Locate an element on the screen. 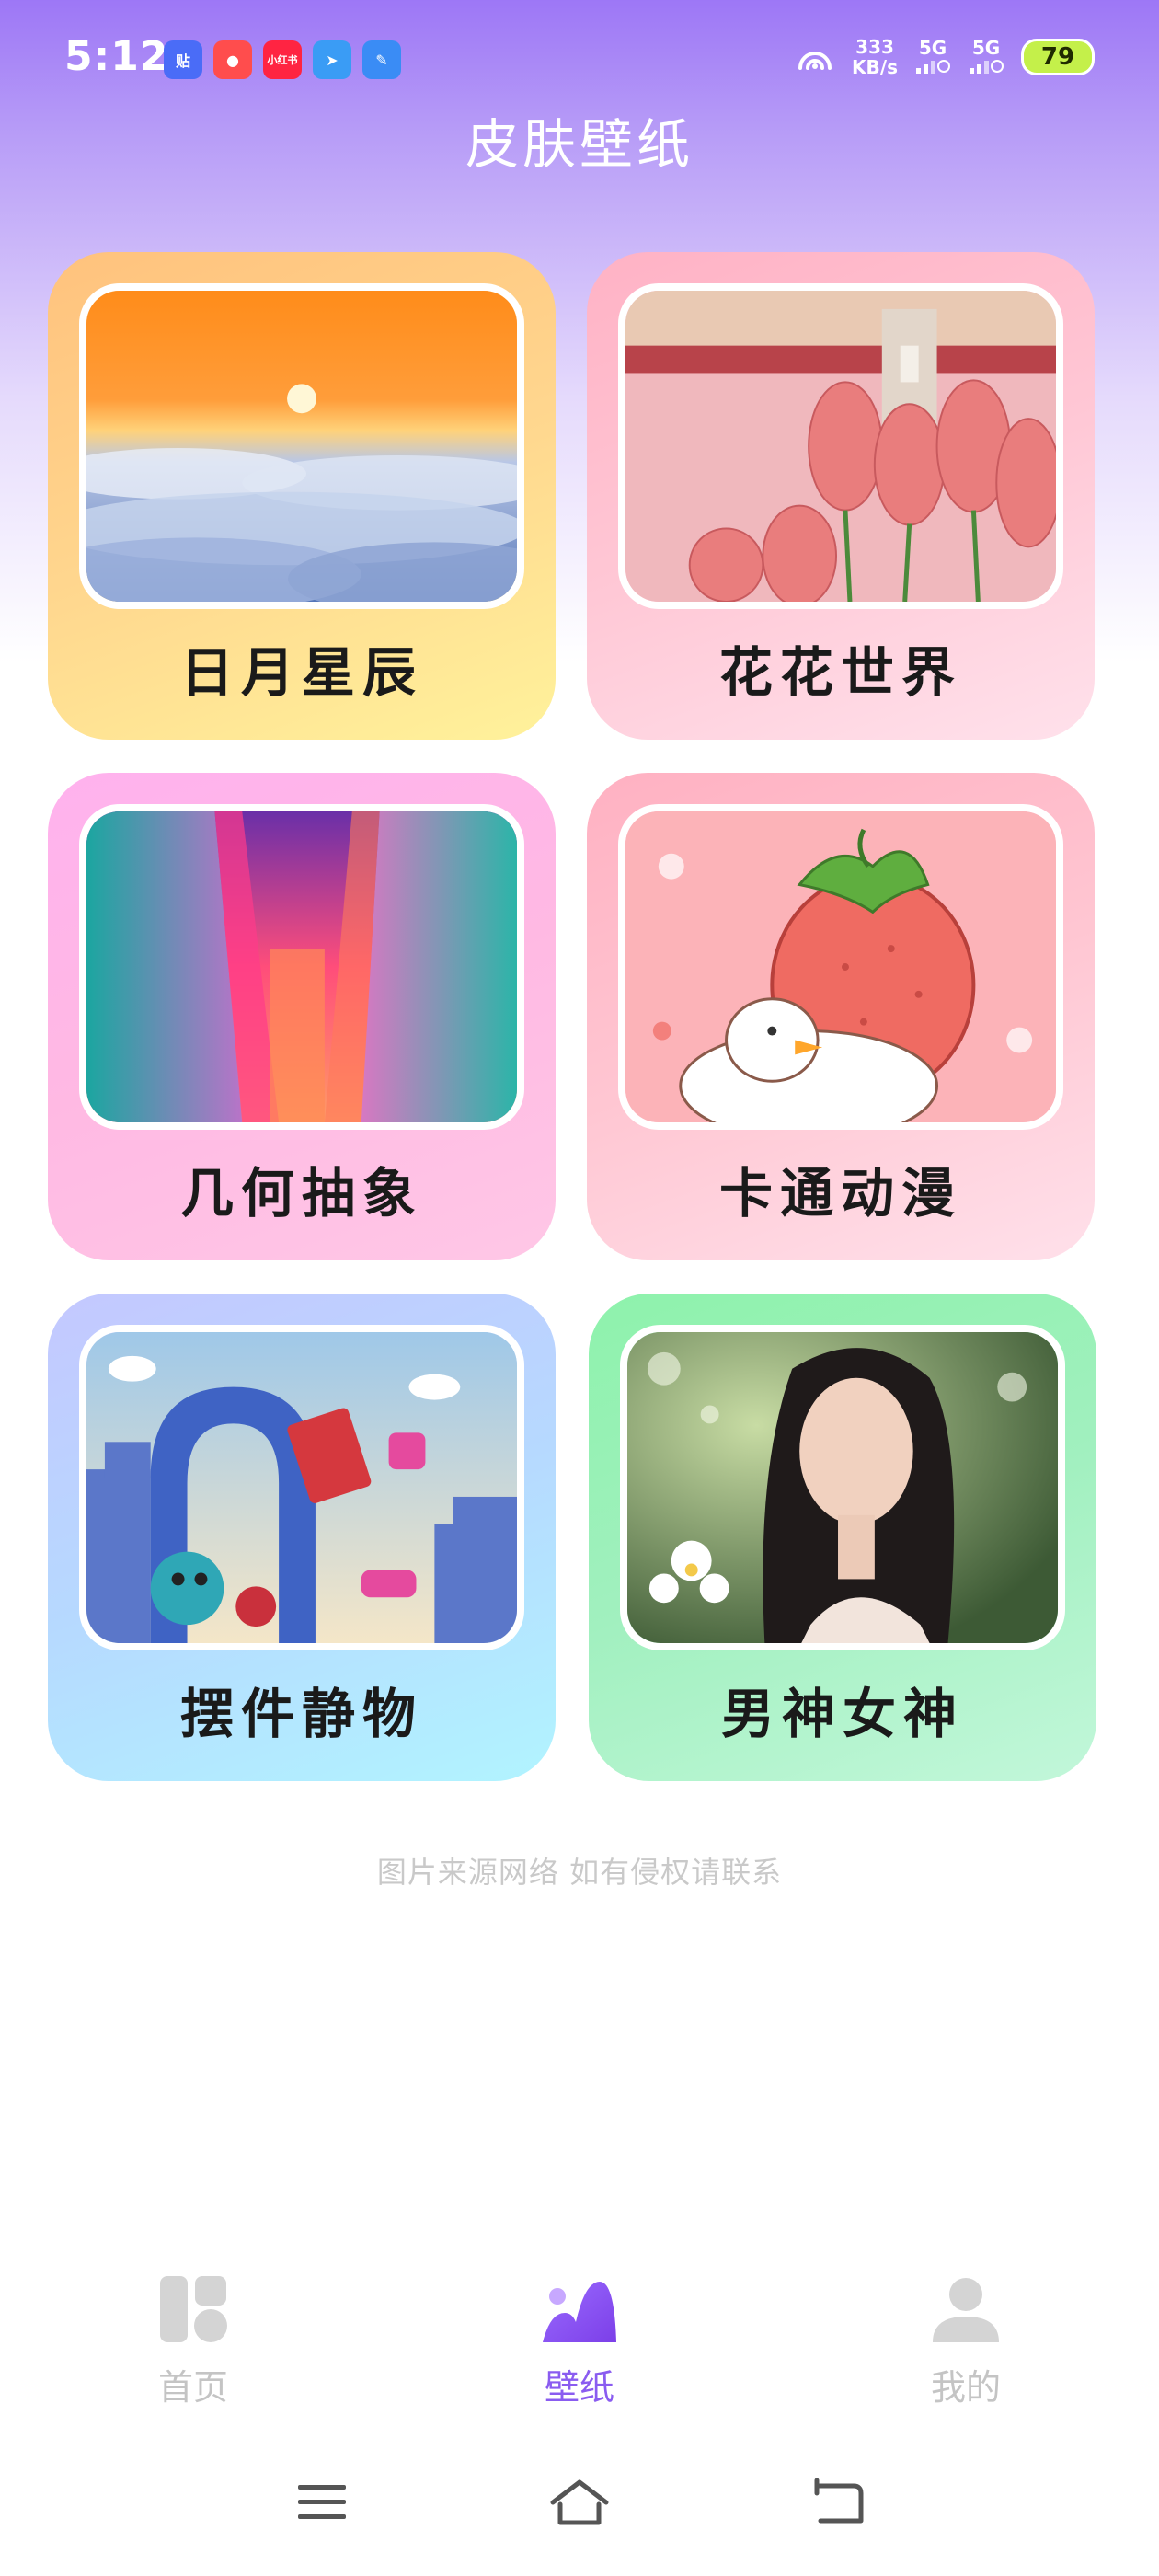  category-card-geometric-abstract: 几何抽象 is located at coordinates (302, 1016).